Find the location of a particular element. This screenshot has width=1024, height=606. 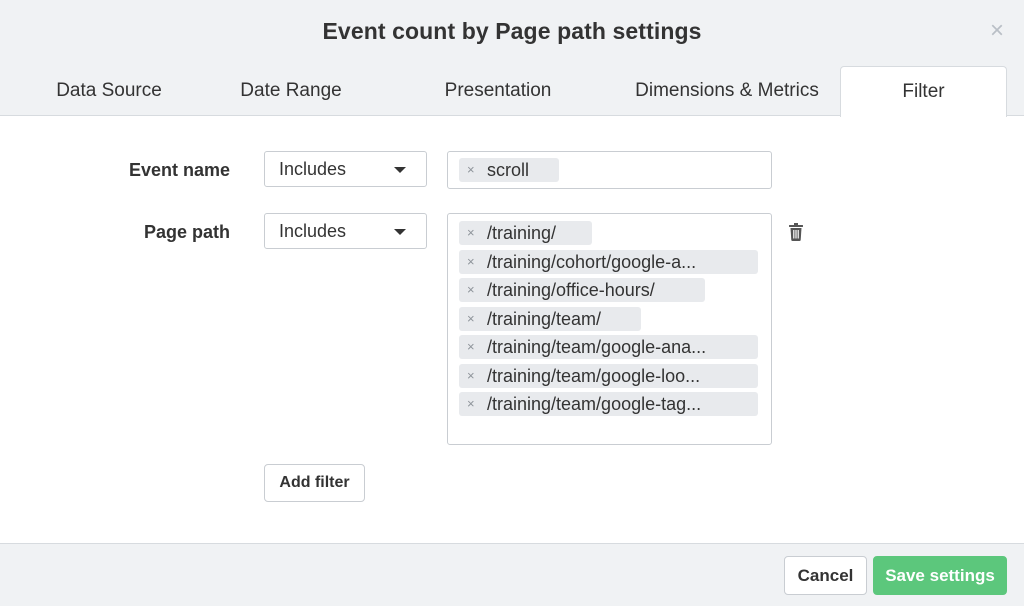

filter-label-page-path: Page path is located at coordinates (186, 232).